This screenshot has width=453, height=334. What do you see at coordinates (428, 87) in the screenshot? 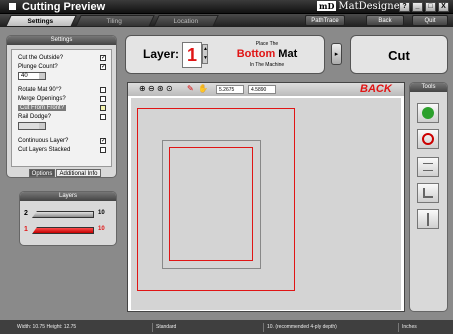
I see `tools-title: Tools` at bounding box center [428, 87].